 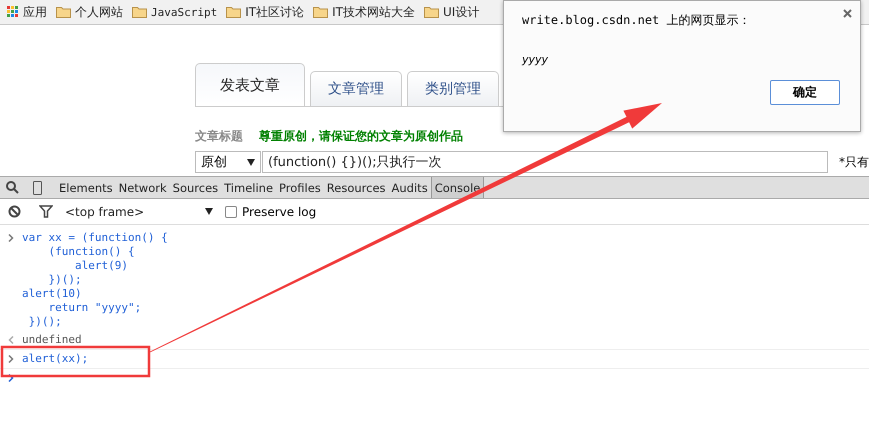 What do you see at coordinates (219, 136) in the screenshot?
I see `field-label: 文章标题` at bounding box center [219, 136].